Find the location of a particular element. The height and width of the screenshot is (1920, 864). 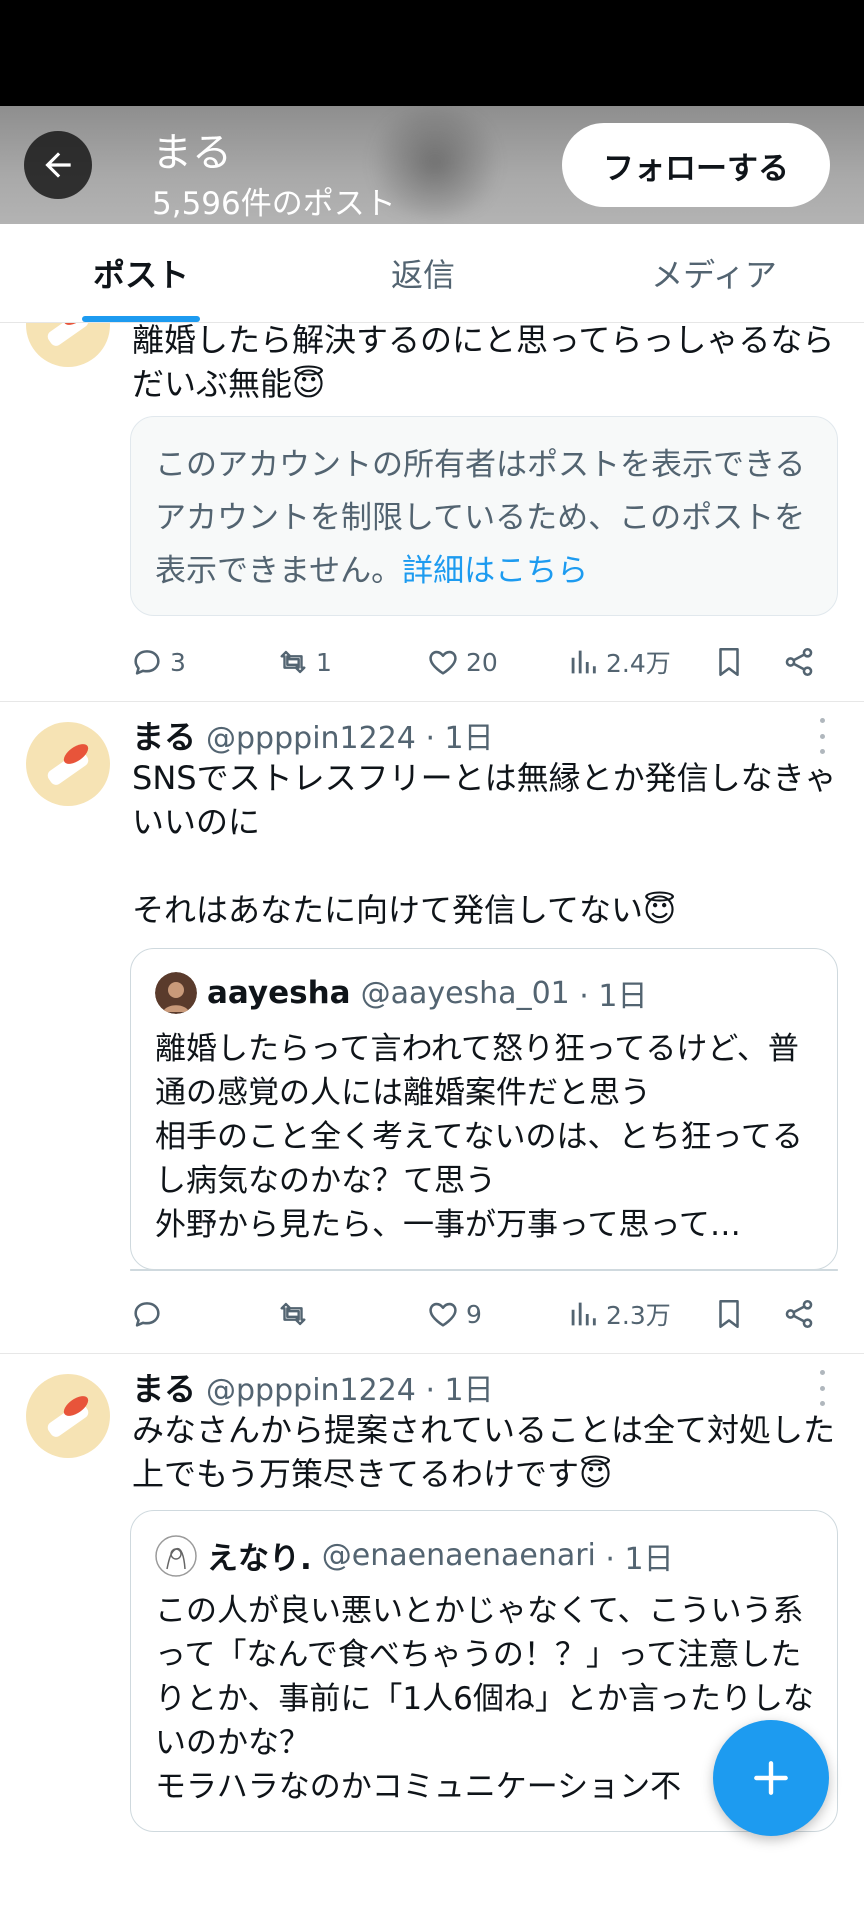

tab-posts: ポスト is located at coordinates (141, 273).